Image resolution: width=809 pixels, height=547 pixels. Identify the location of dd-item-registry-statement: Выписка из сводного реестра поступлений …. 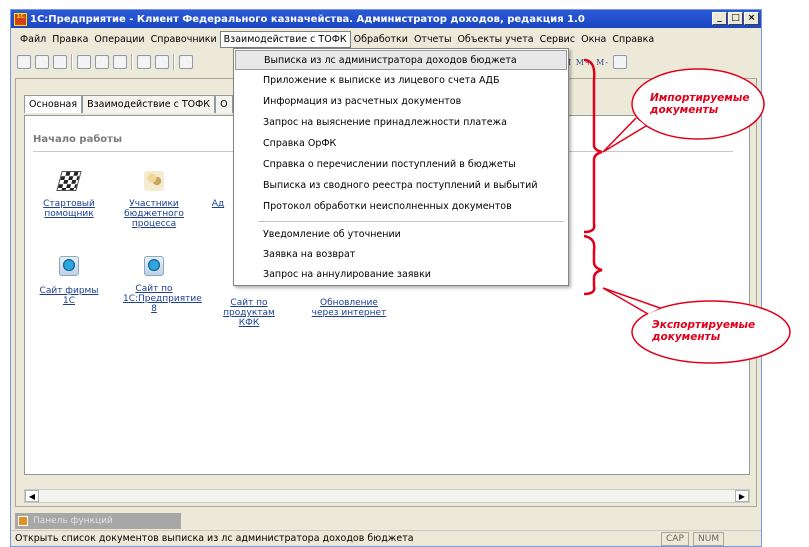
(401, 186).